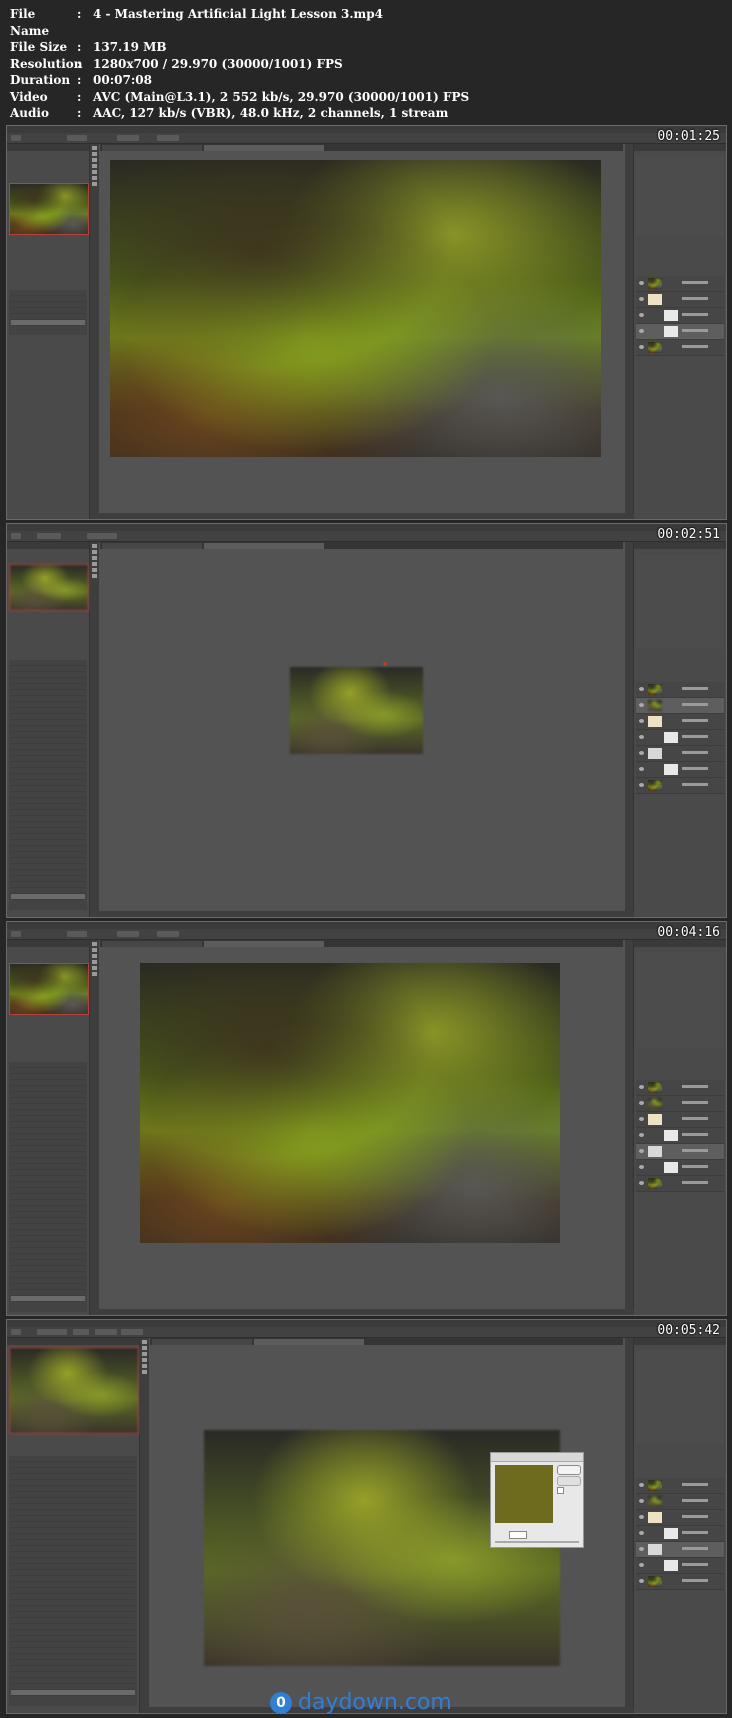 The height and width of the screenshot is (1718, 732). I want to click on menu-bar, so click(366, 527).